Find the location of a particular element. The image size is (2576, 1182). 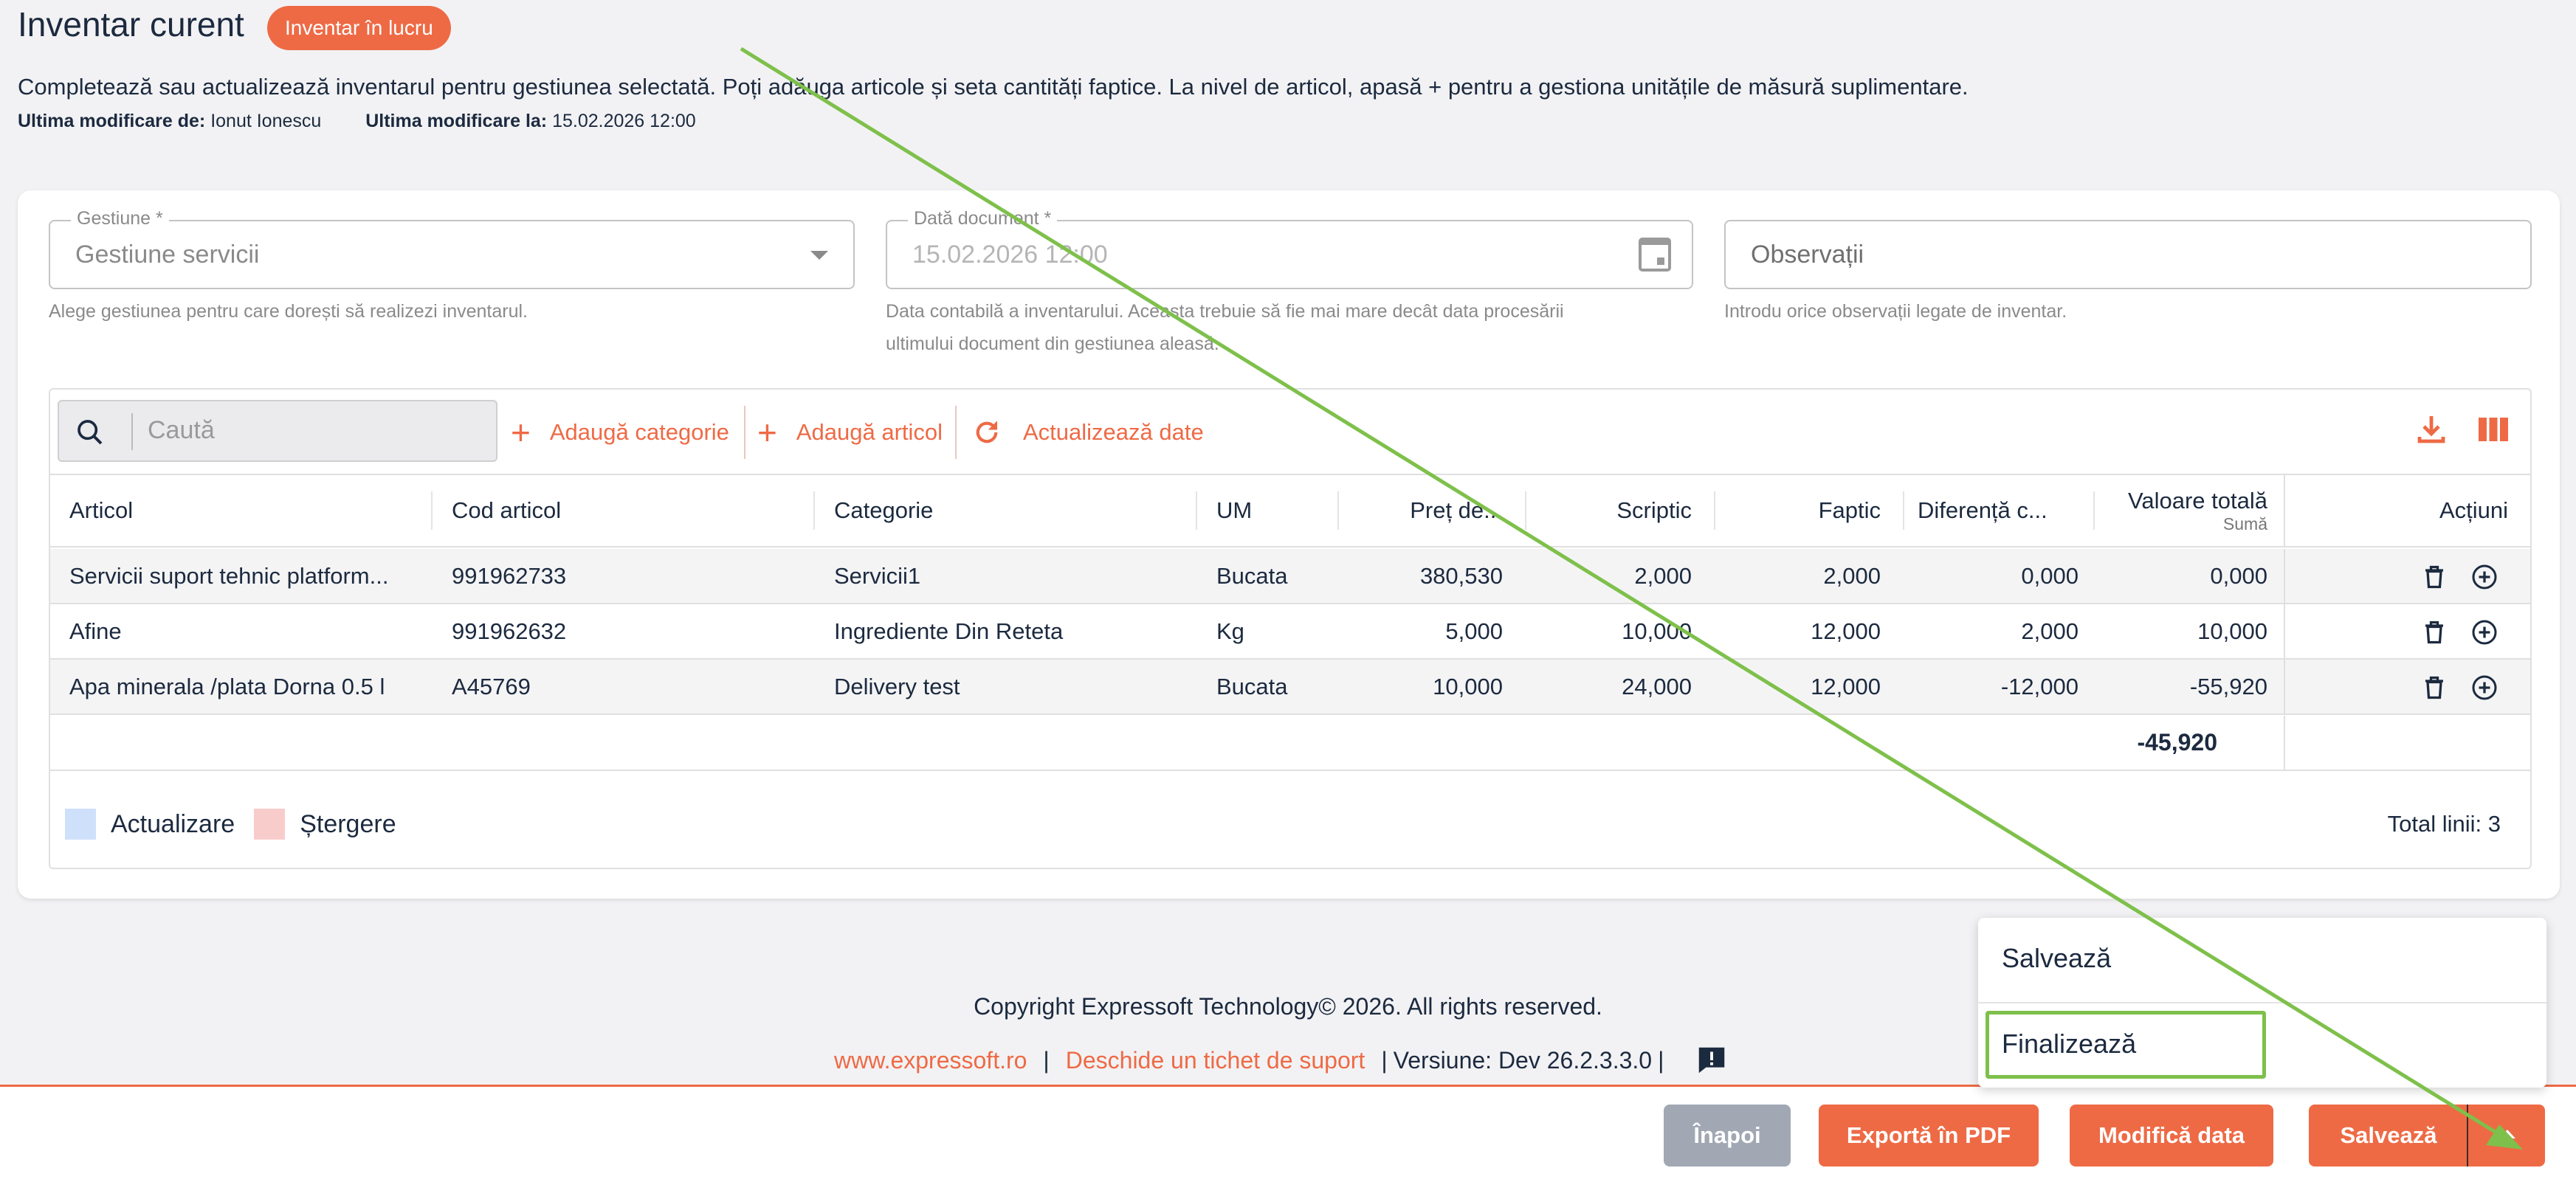

document-date-field: Dată document * 15.02.2026 12:00 is located at coordinates (1289, 248).